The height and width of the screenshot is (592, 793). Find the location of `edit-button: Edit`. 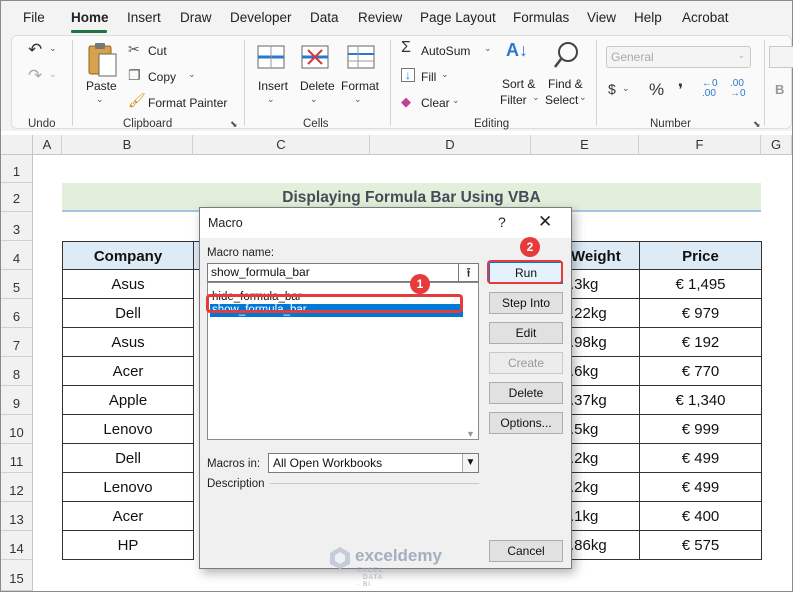

edit-button: Edit is located at coordinates (526, 333).